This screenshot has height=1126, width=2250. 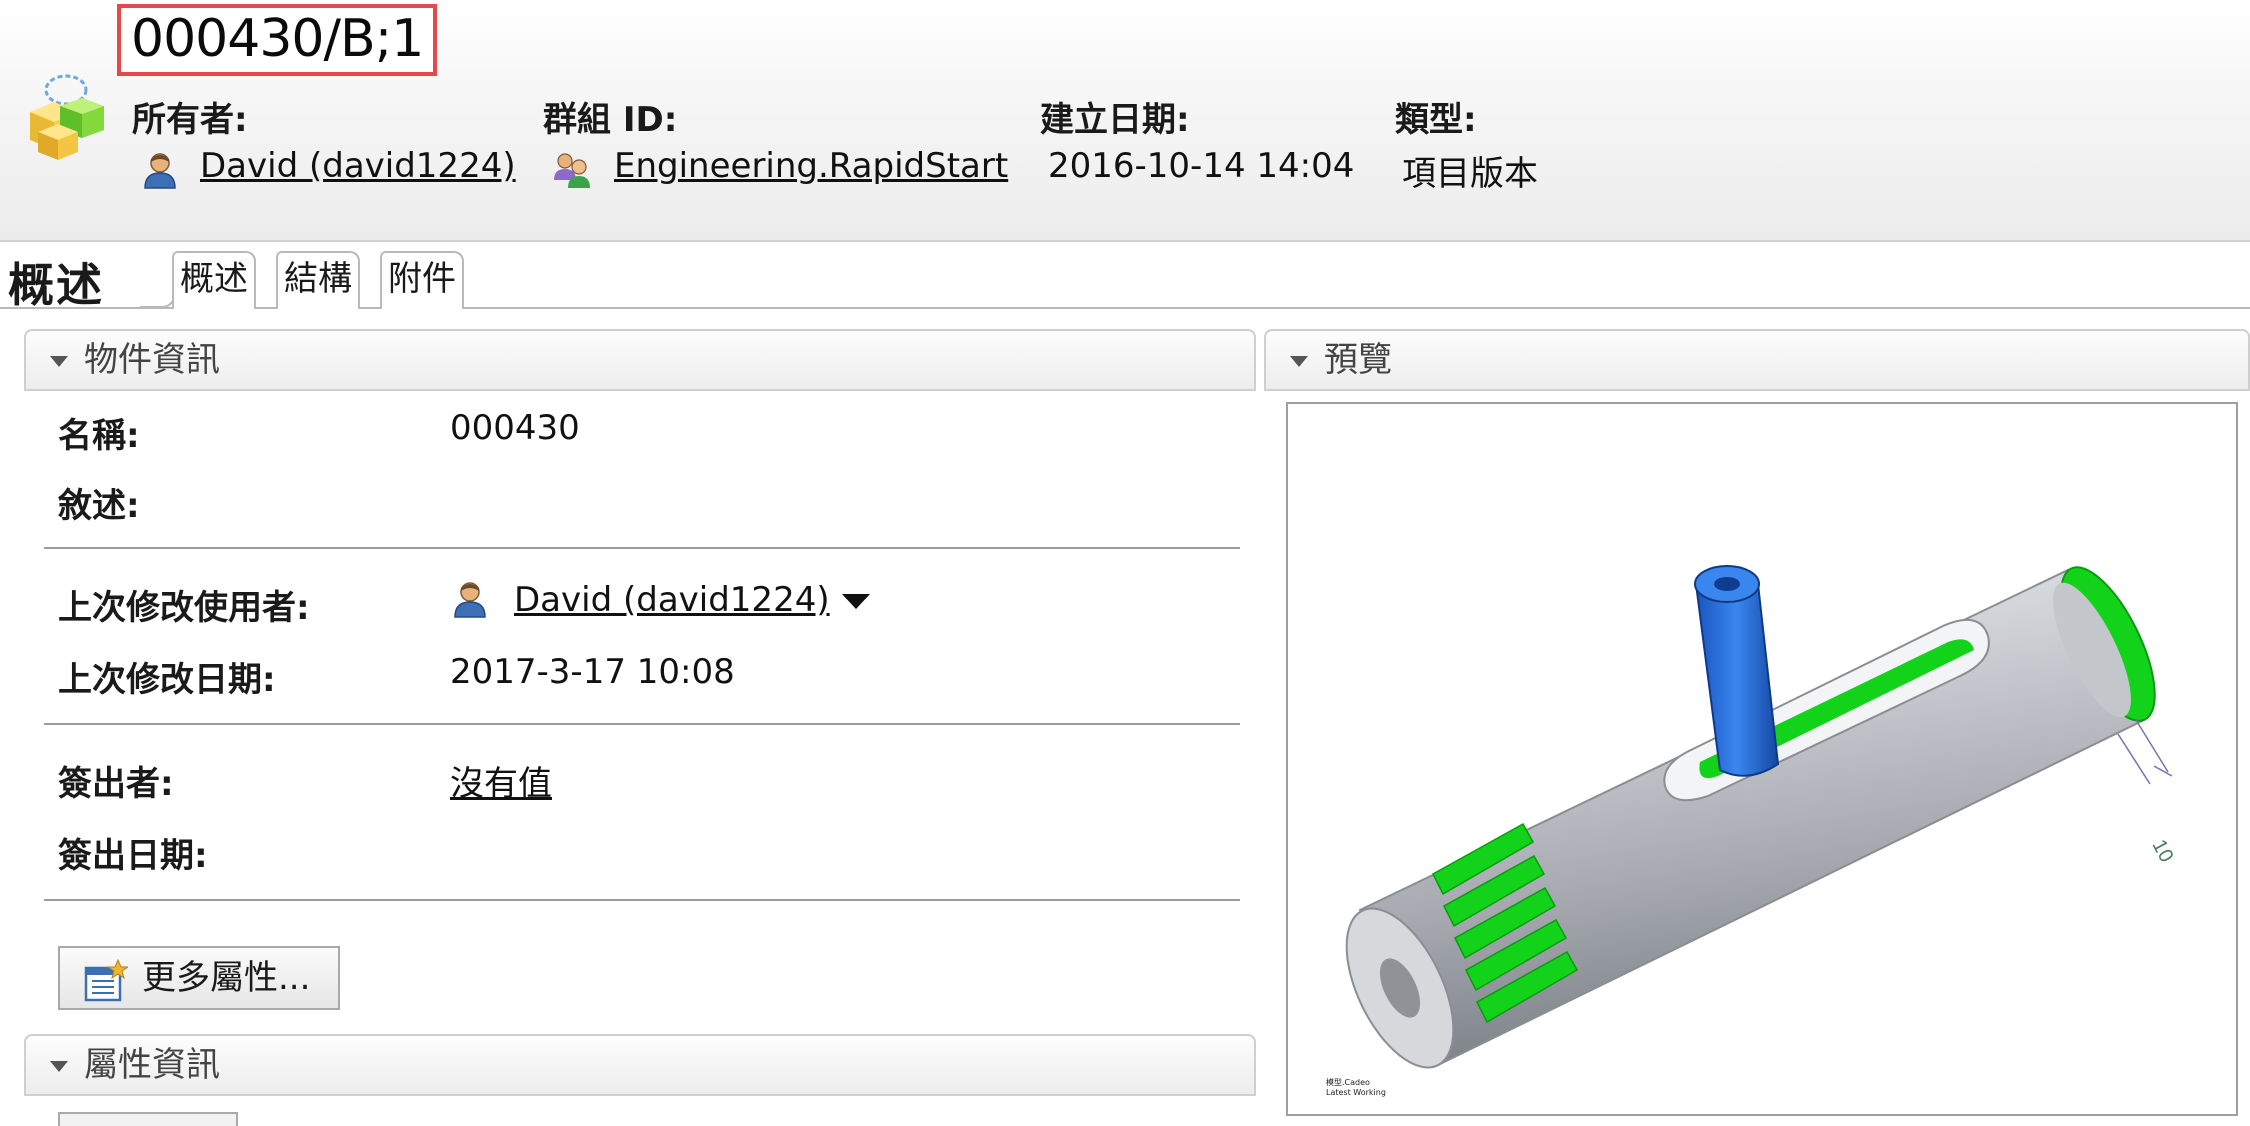 I want to click on object-info-header: 物件資訊, so click(x=640, y=360).